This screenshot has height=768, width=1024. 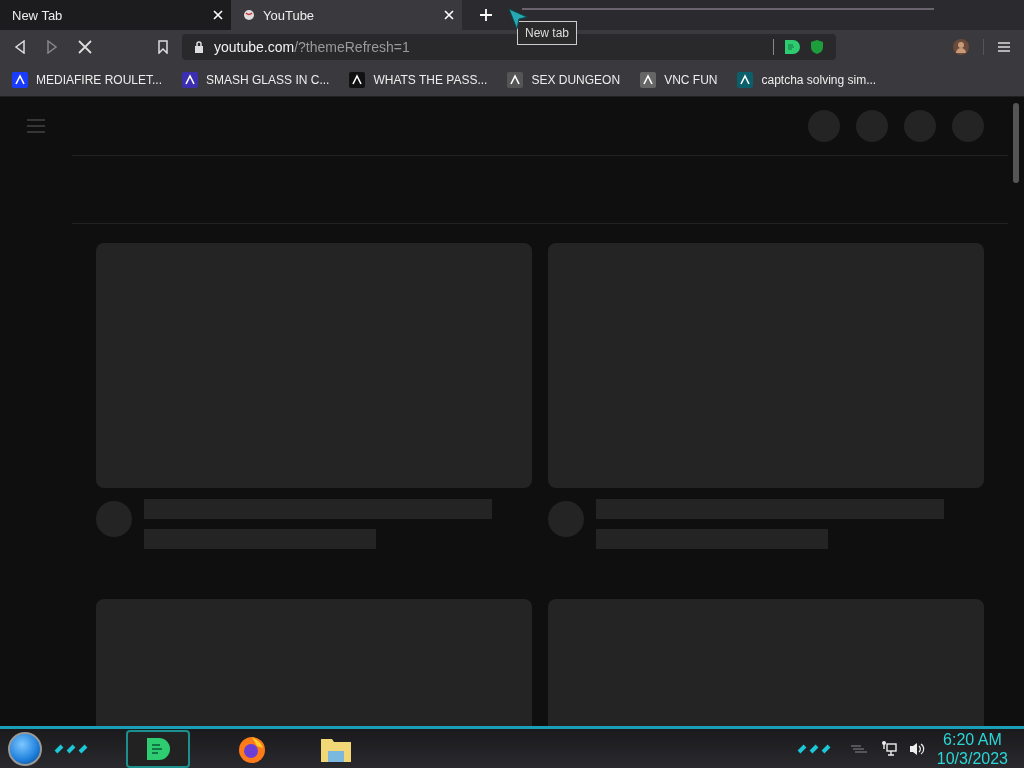 What do you see at coordinates (518, 19) in the screenshot?
I see `cursor-icon` at bounding box center [518, 19].